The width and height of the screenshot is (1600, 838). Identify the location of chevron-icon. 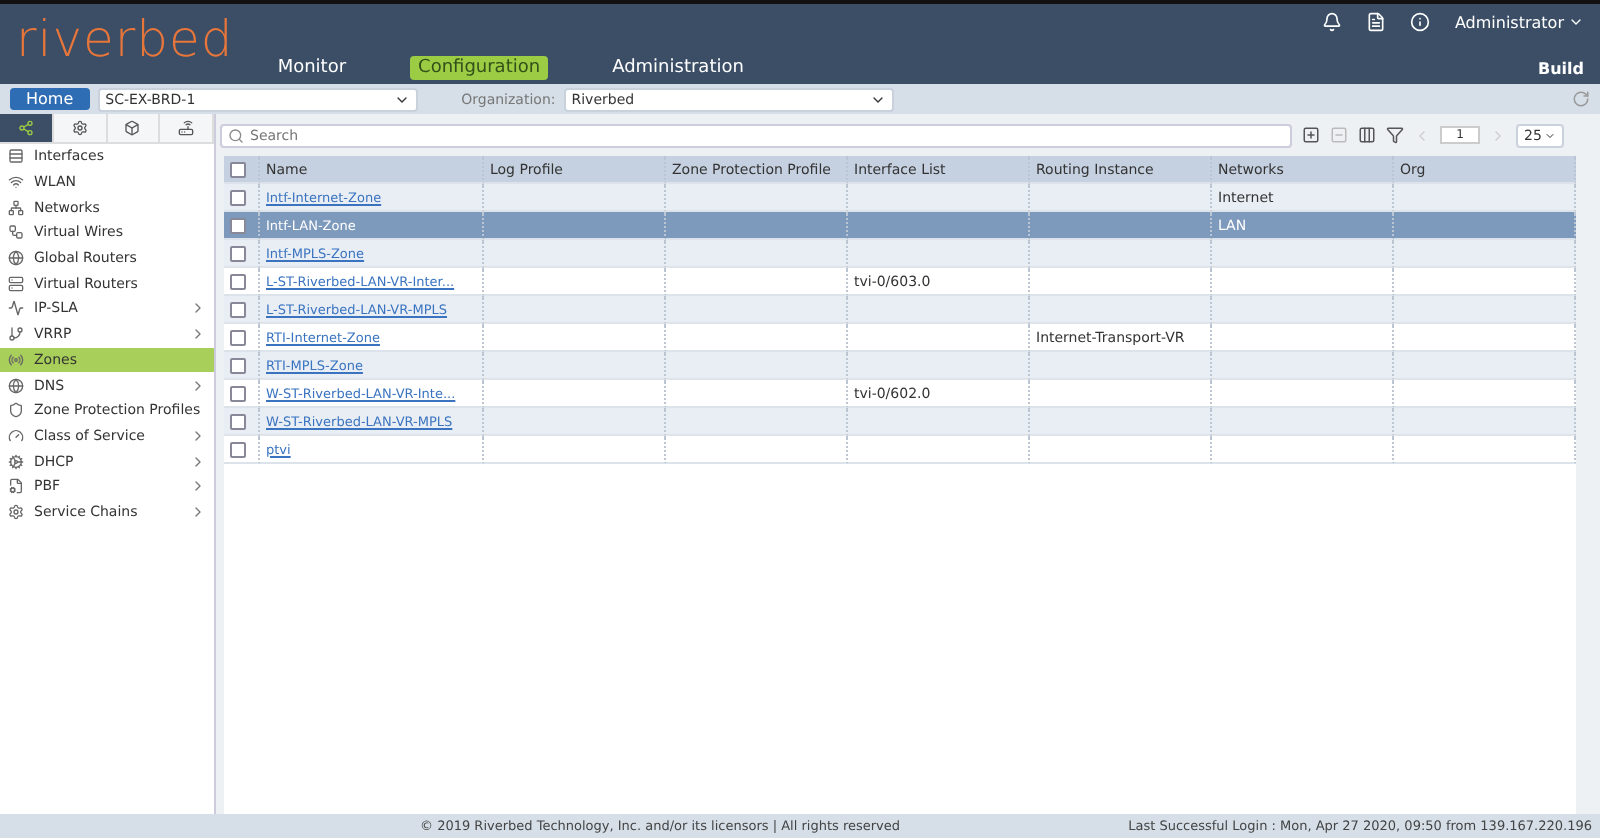
(198, 385).